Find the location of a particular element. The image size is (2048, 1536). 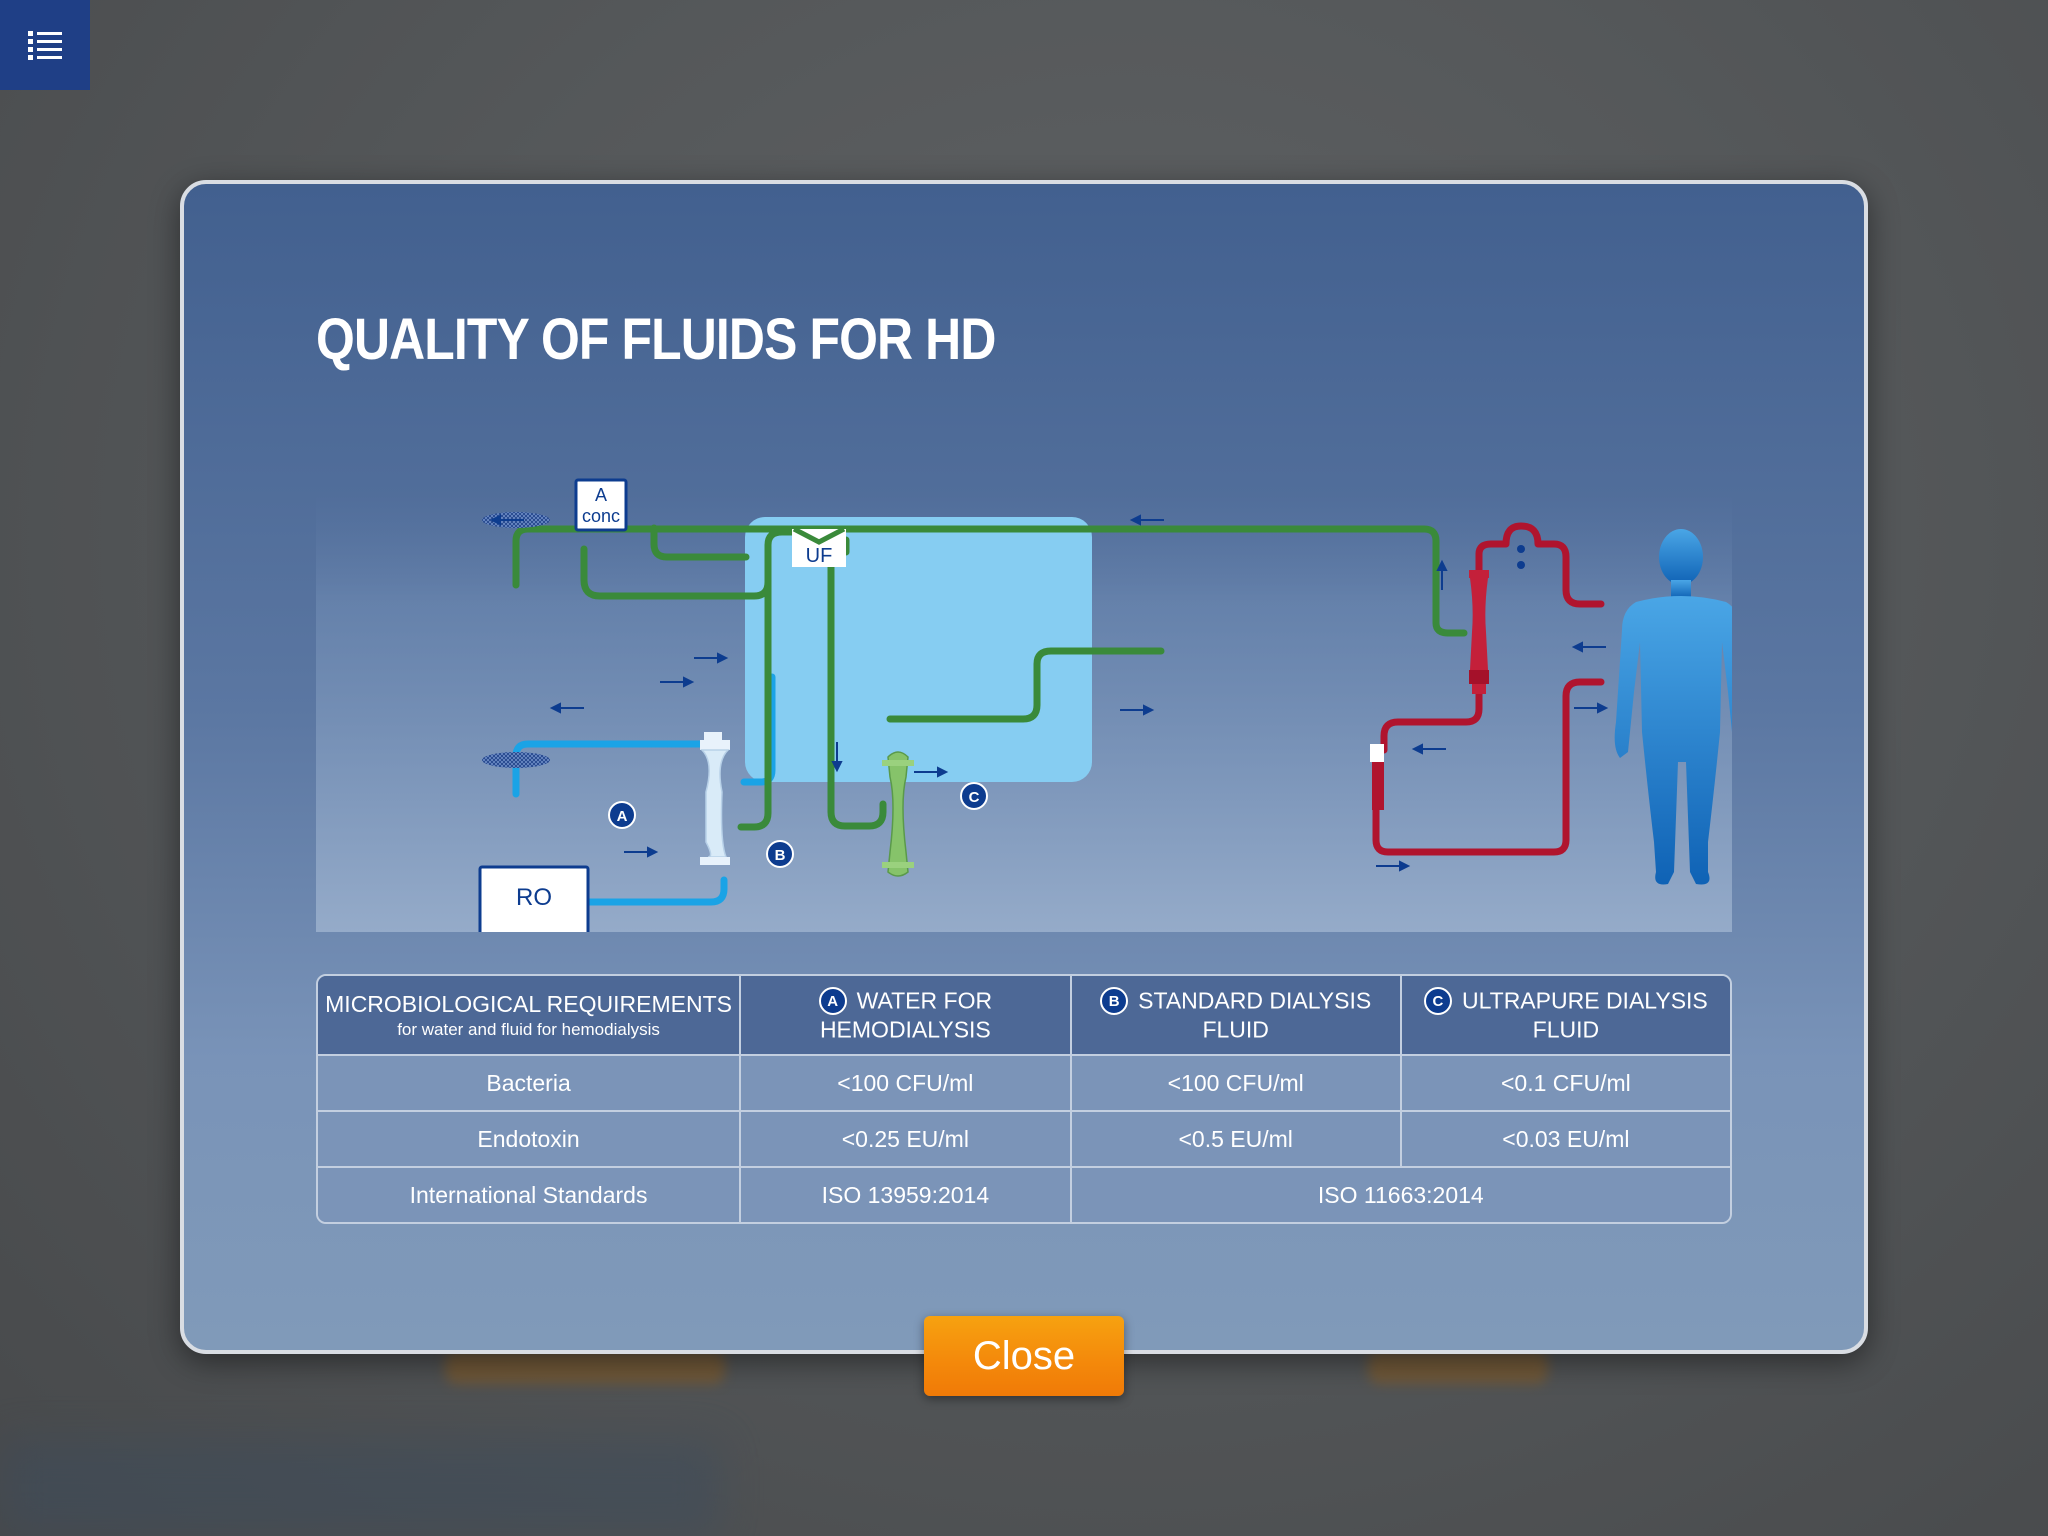

syringe-icon is located at coordinates (1377, 777).